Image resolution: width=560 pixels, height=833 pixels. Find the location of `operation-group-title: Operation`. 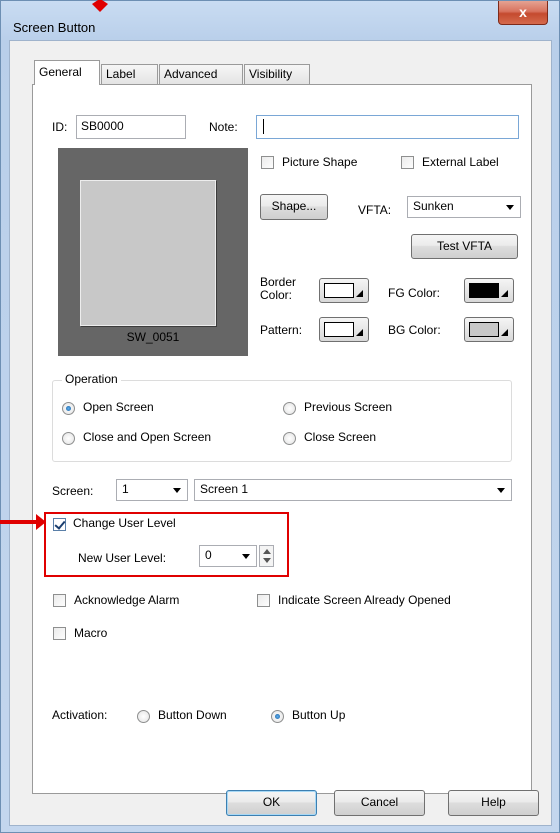

operation-group-title: Operation is located at coordinates (91, 379).